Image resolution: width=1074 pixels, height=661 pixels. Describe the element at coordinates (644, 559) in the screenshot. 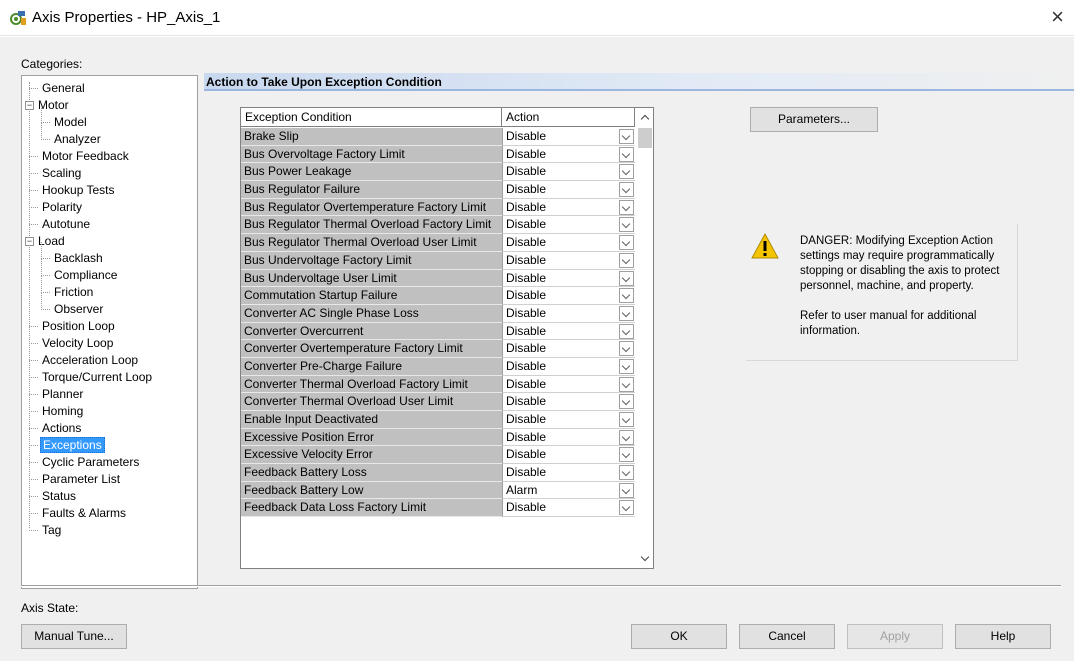

I see `scroll-down-icon` at that location.